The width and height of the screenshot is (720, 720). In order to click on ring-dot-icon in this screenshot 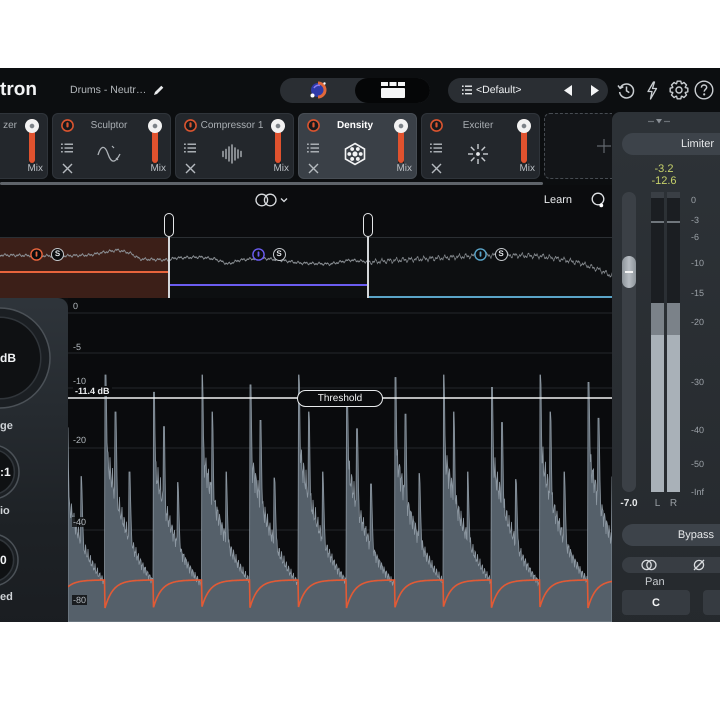, I will do `click(598, 200)`.